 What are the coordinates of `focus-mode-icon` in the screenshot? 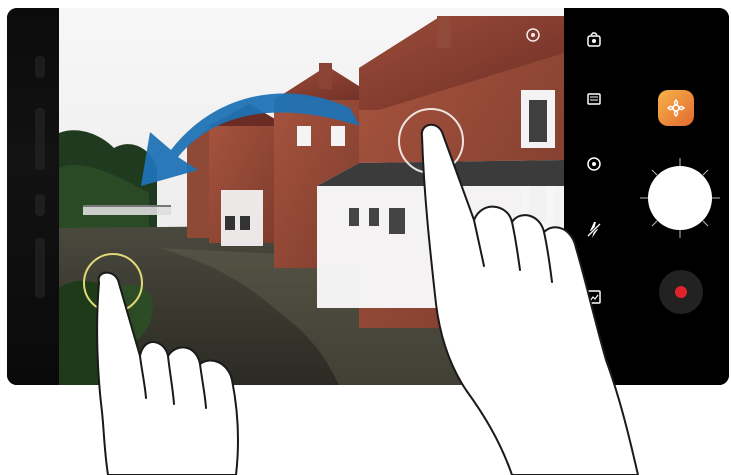 It's located at (594, 164).